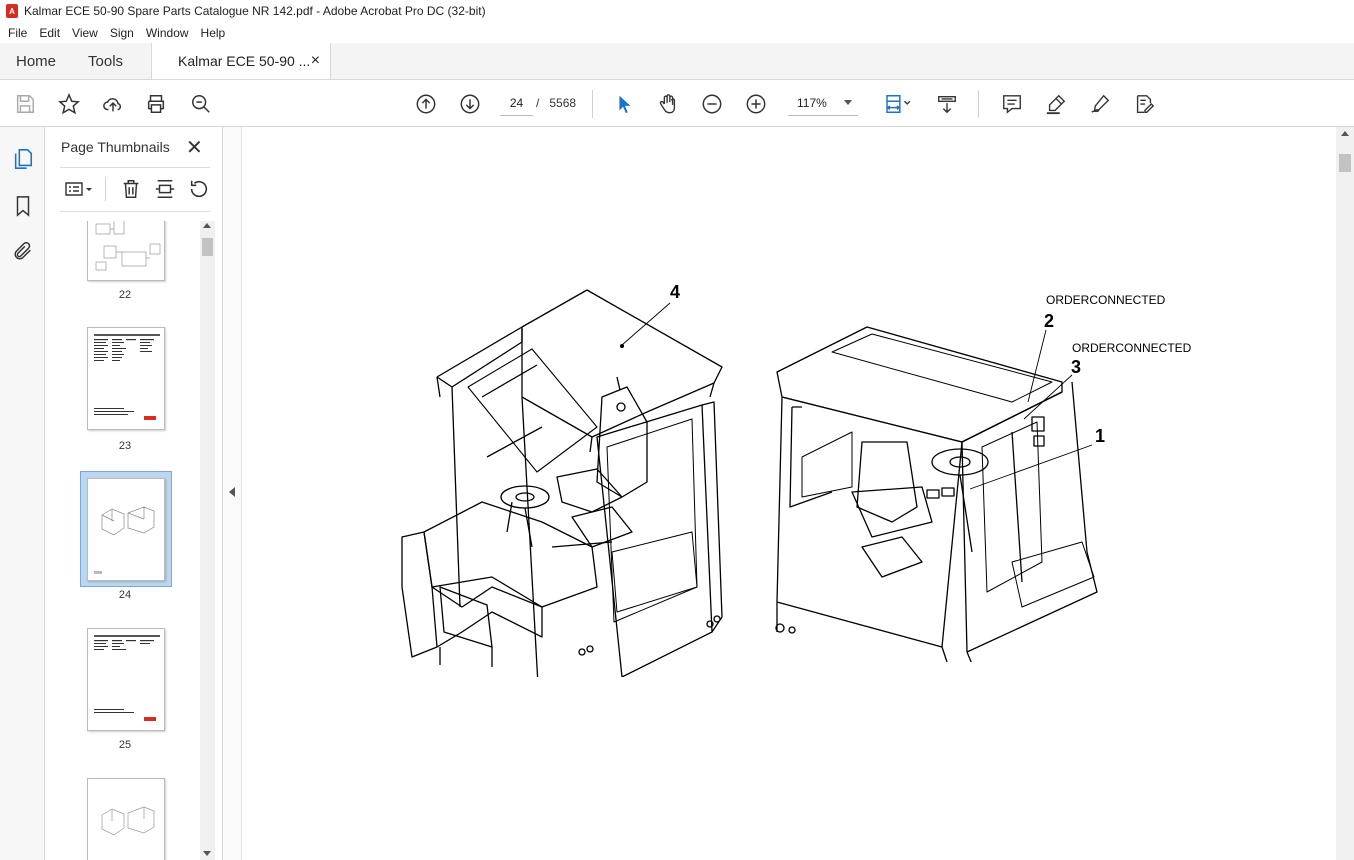 The image size is (1354, 860). Describe the element at coordinates (207, 853) in the screenshot. I see `scroll-down-arrow-icon` at that location.